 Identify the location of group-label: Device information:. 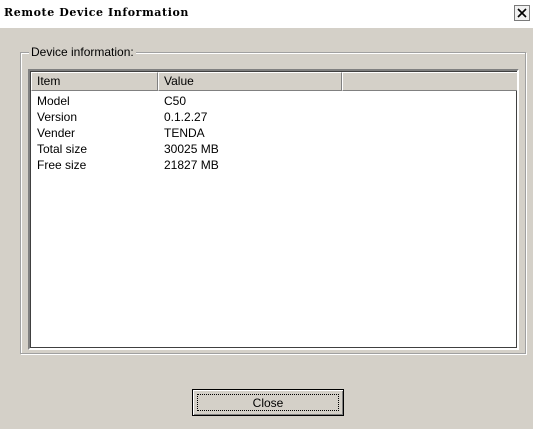
(82, 52).